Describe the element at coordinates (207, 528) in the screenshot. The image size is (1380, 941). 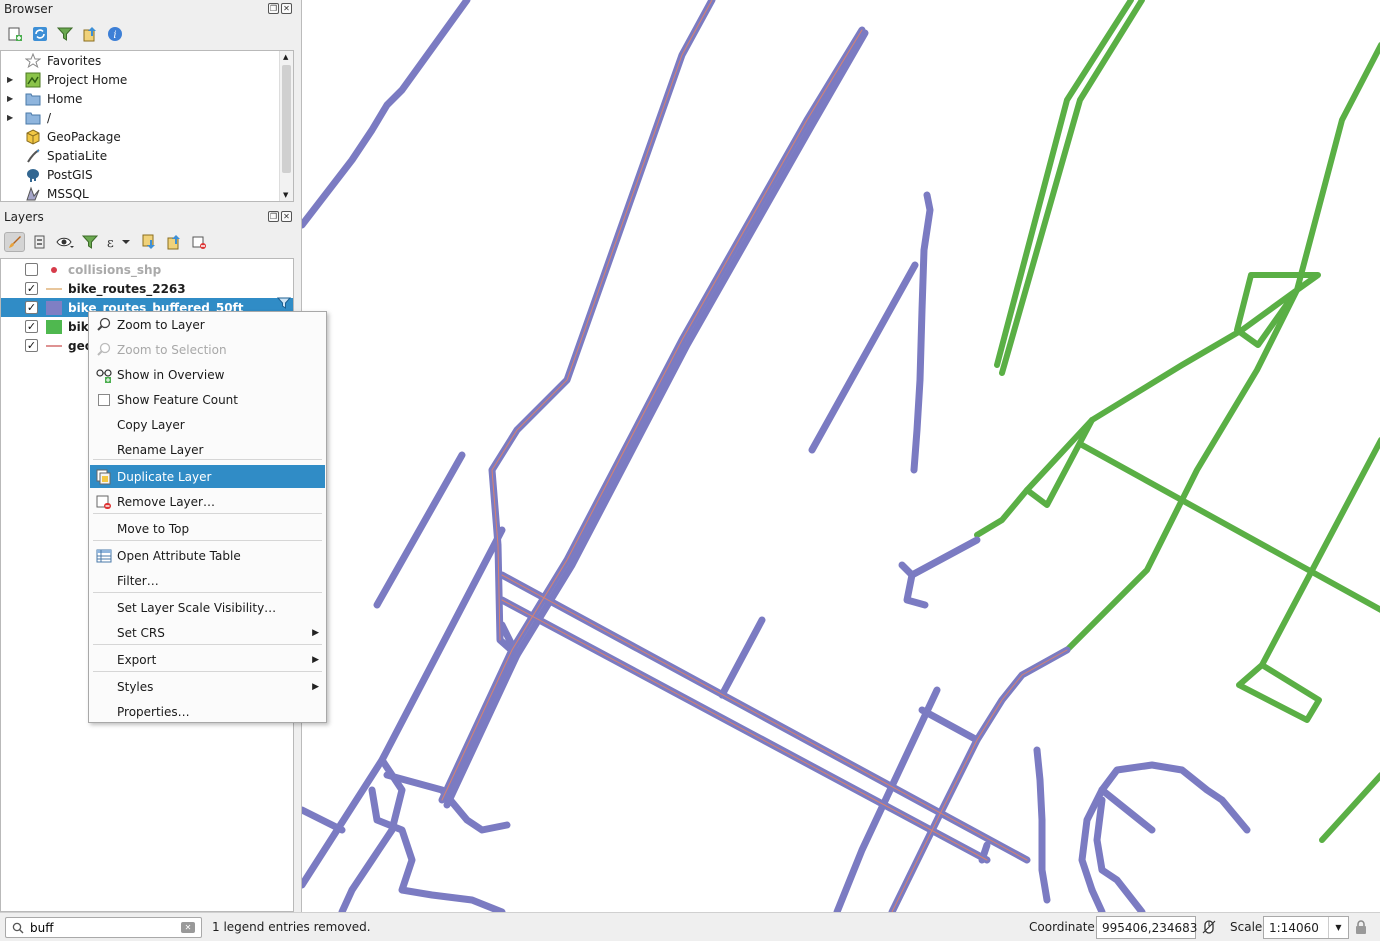
I see `menu-item-move-to-top: Move to Top` at that location.